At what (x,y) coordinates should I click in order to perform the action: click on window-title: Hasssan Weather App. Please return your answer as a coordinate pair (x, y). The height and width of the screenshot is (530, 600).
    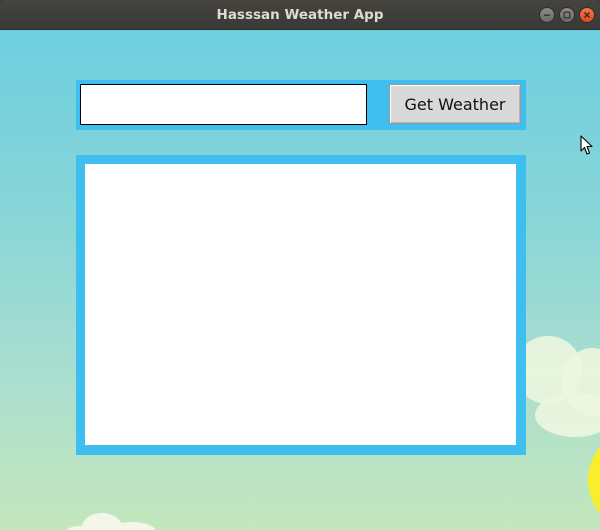
    Looking at the image, I should click on (300, 15).